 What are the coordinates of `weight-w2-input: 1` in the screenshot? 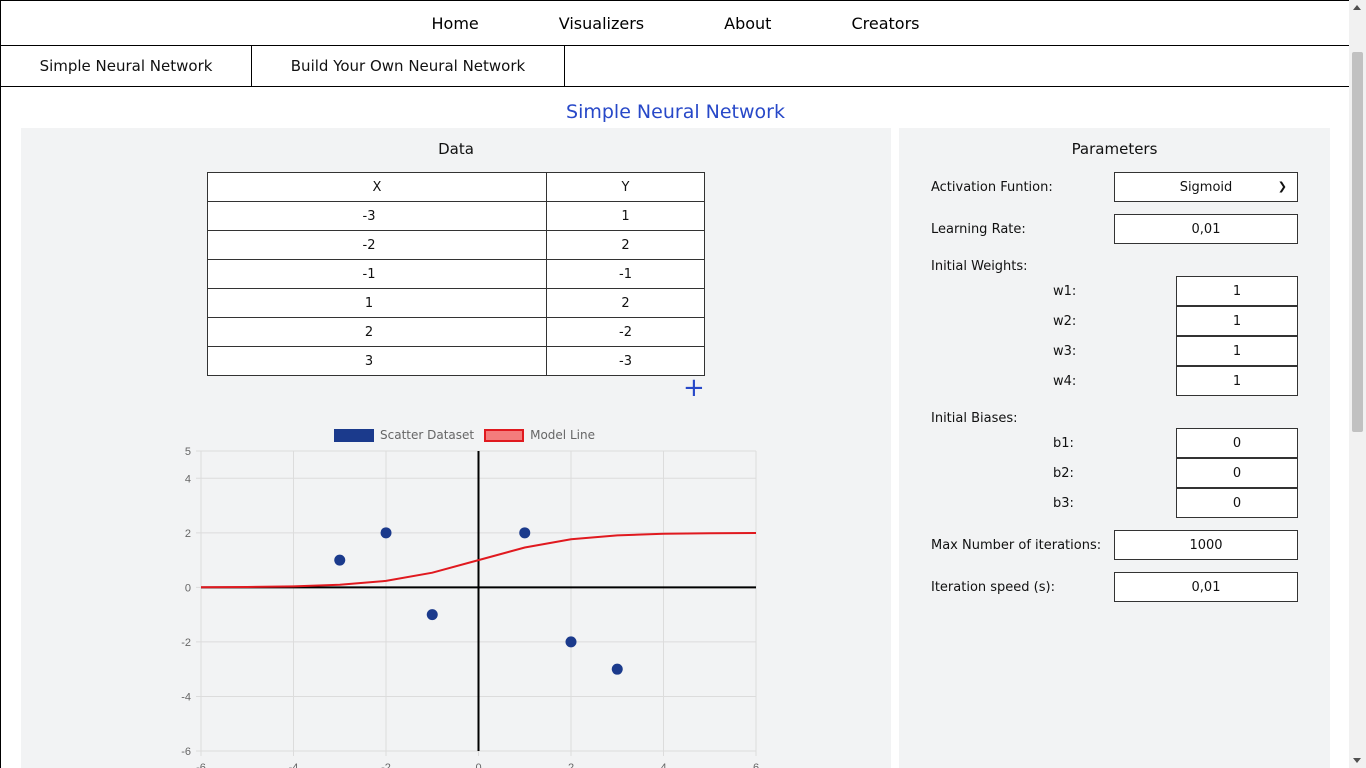 It's located at (1237, 321).